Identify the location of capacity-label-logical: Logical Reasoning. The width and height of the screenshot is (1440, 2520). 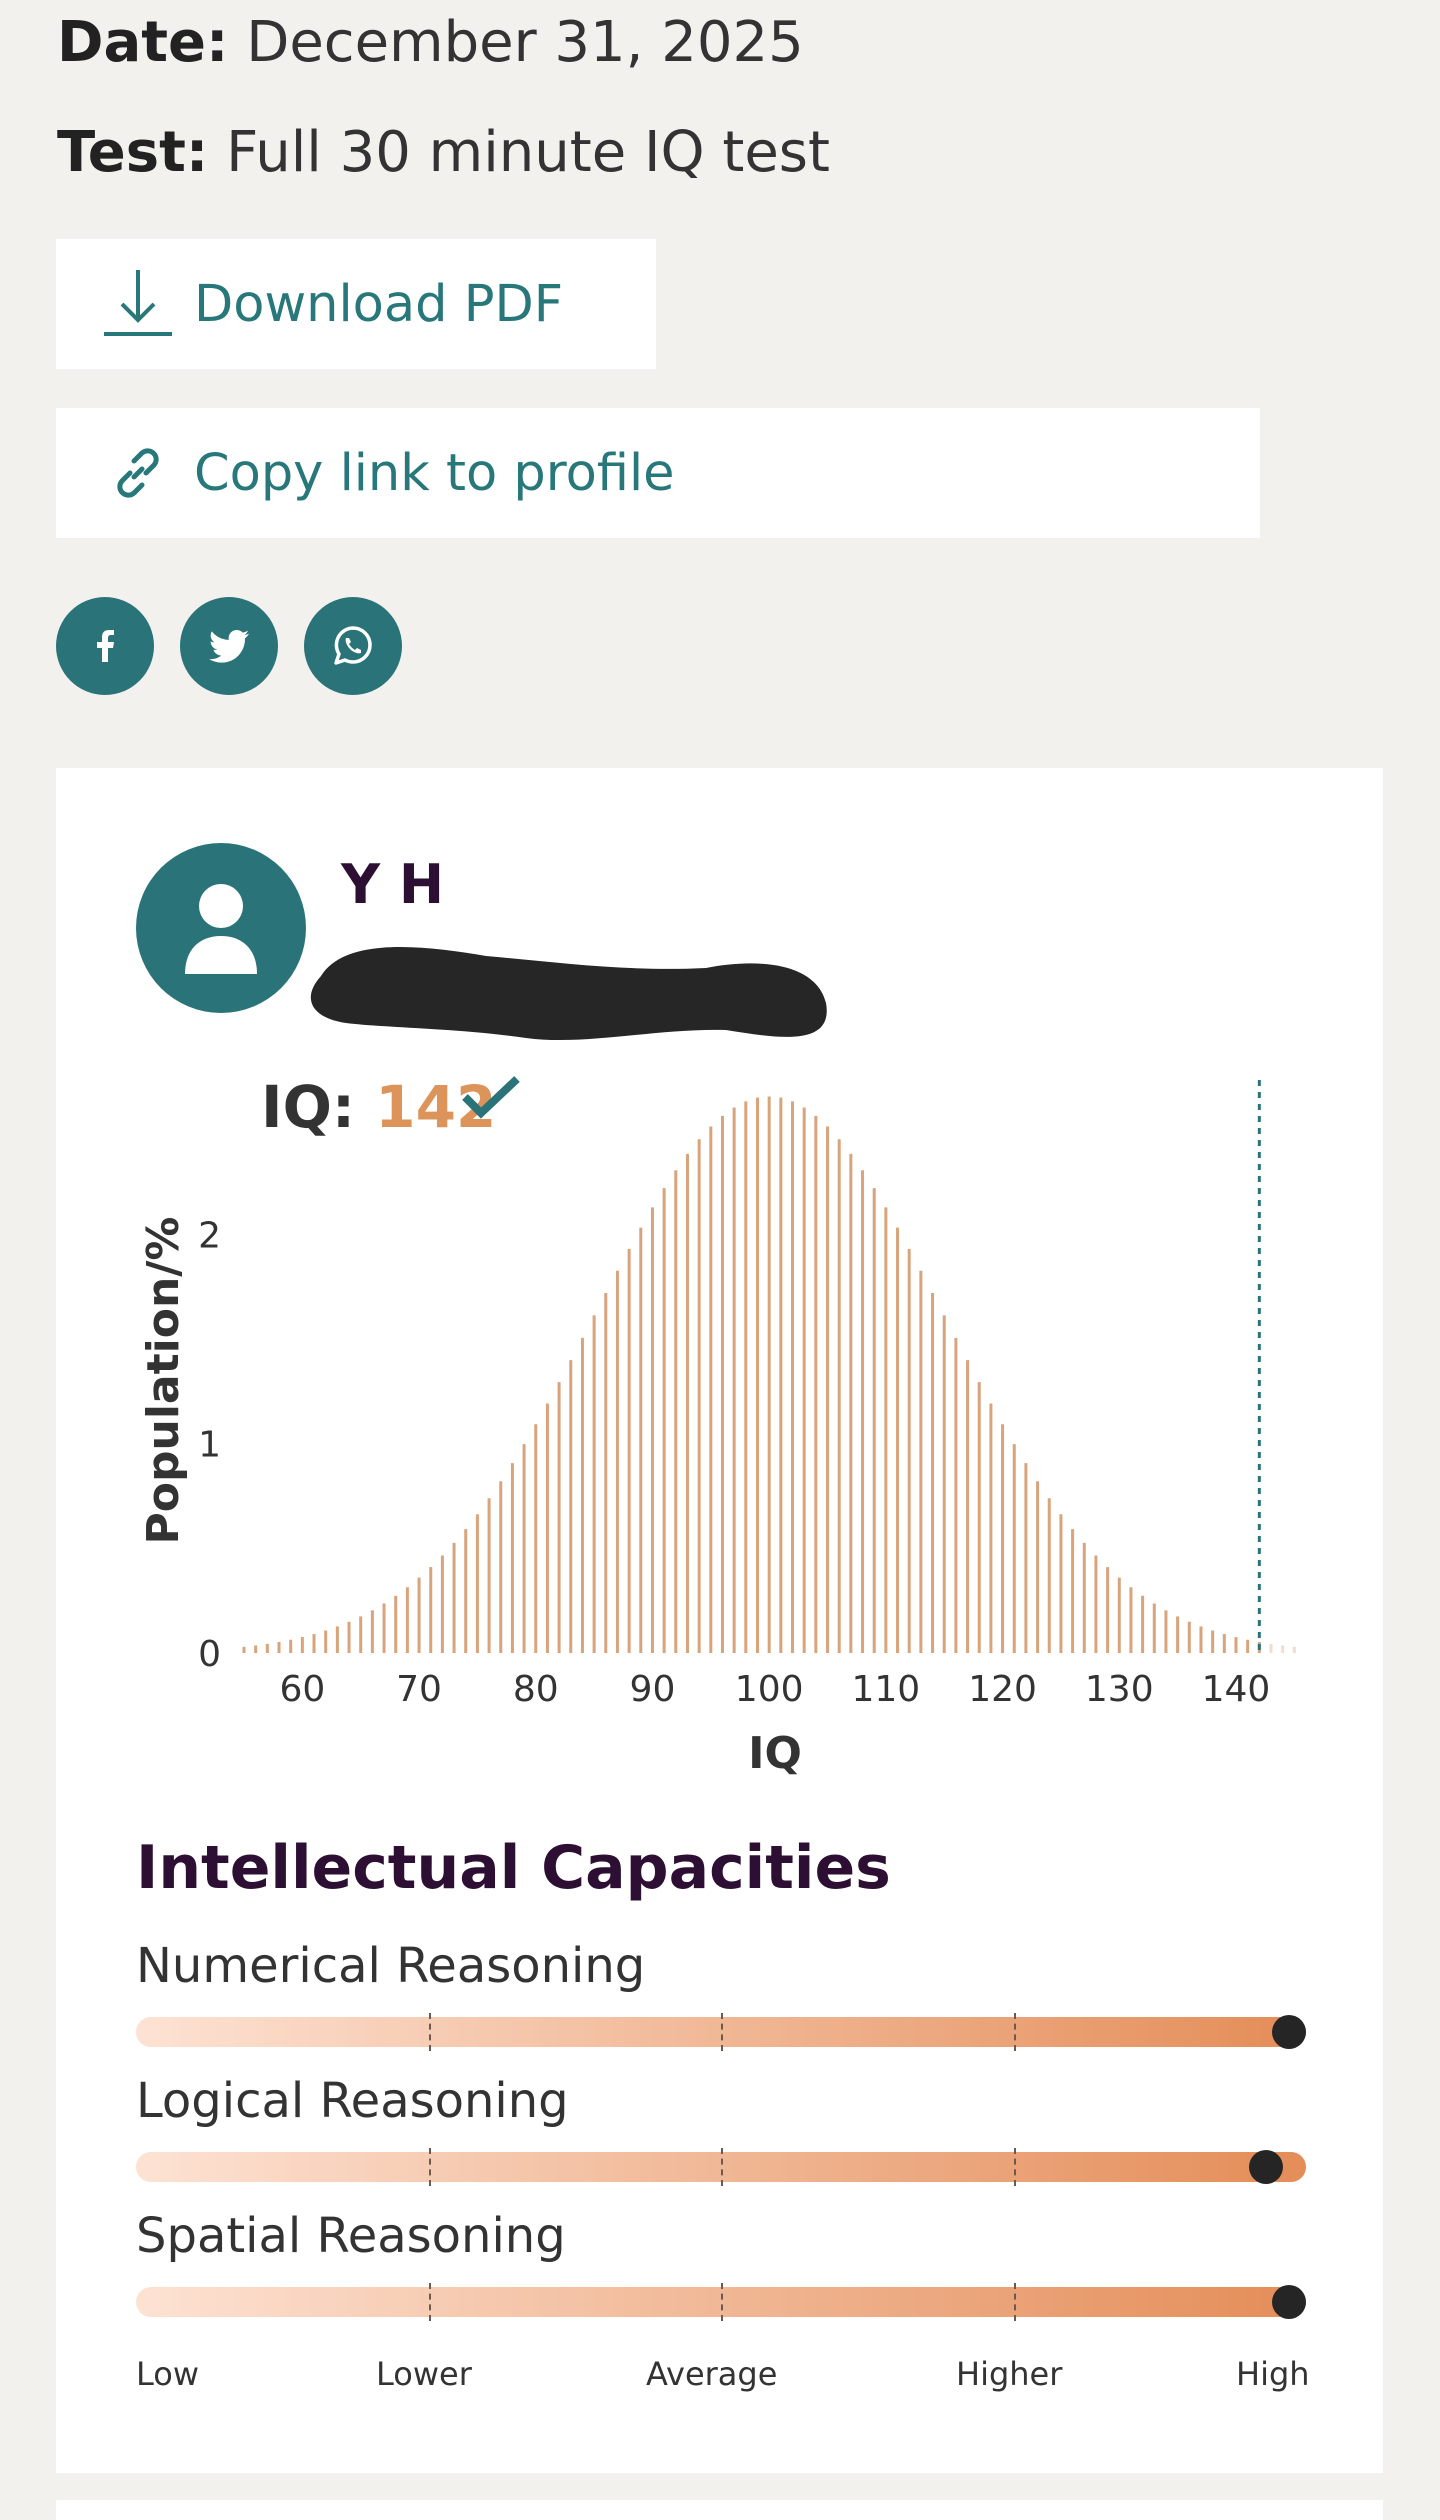
(352, 2101).